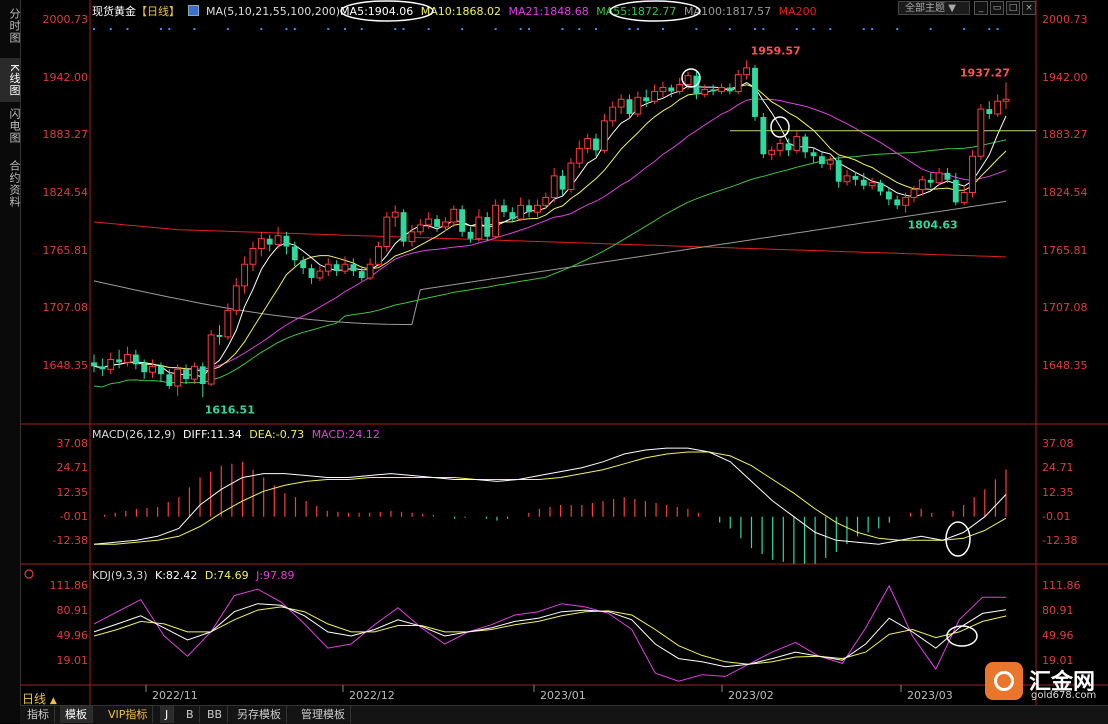 The width and height of the screenshot is (1108, 724). What do you see at coordinates (38, 714) in the screenshot?
I see `tab-indicator: 指标` at bounding box center [38, 714].